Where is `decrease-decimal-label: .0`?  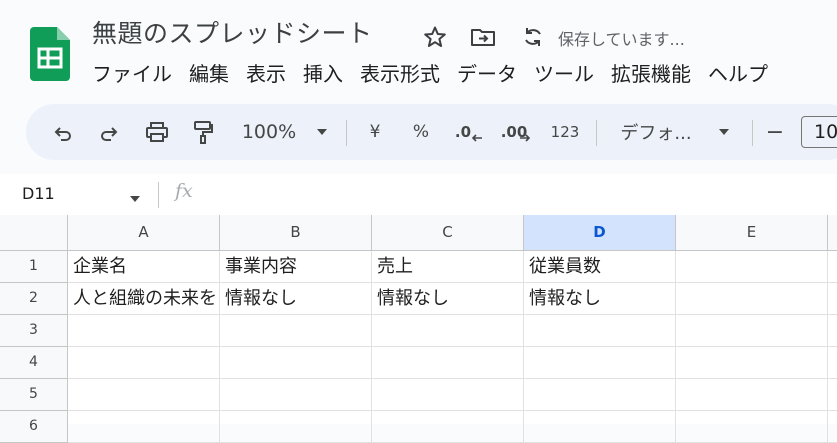 decrease-decimal-label: .0 is located at coordinates (463, 132).